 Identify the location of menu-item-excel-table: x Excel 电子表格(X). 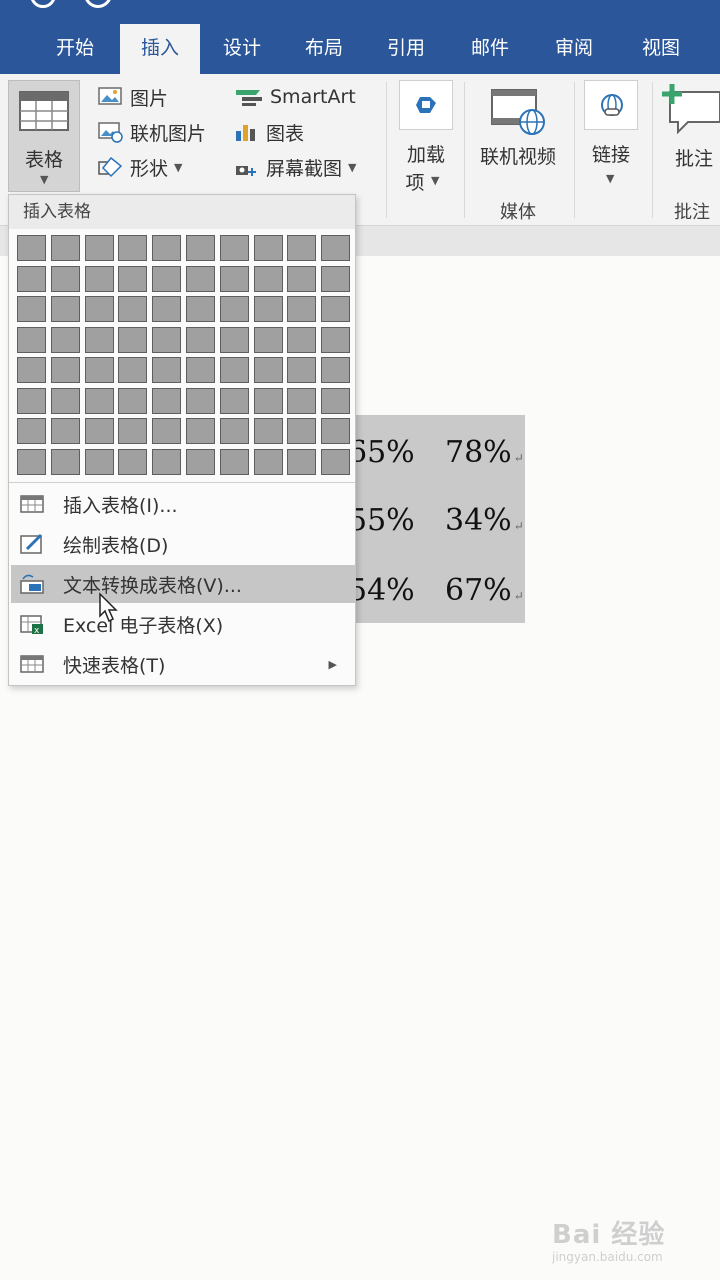
(183, 624).